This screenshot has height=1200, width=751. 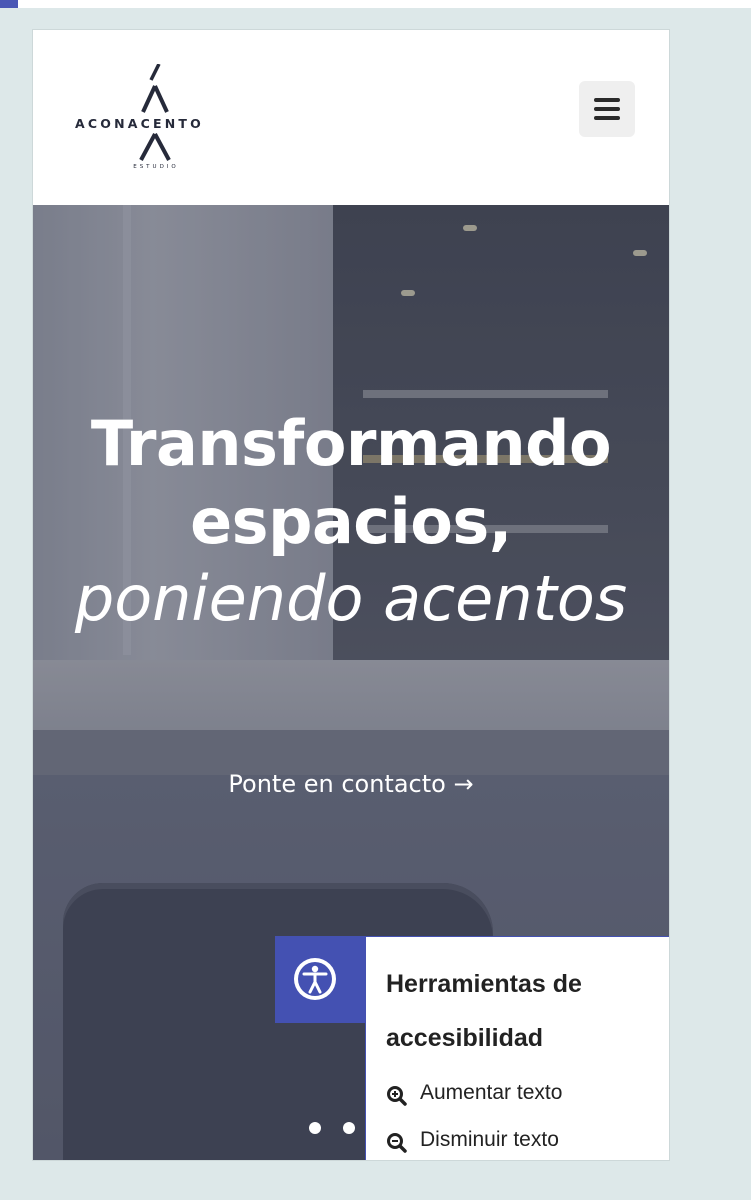 I want to click on accessibility-panel-title: Herramientas de accesibilidad, so click(x=484, y=1011).